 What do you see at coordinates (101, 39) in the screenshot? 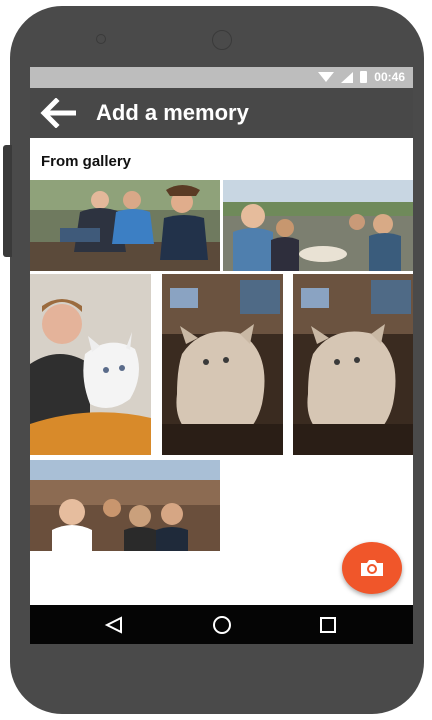
I see `sensor-dot` at bounding box center [101, 39].